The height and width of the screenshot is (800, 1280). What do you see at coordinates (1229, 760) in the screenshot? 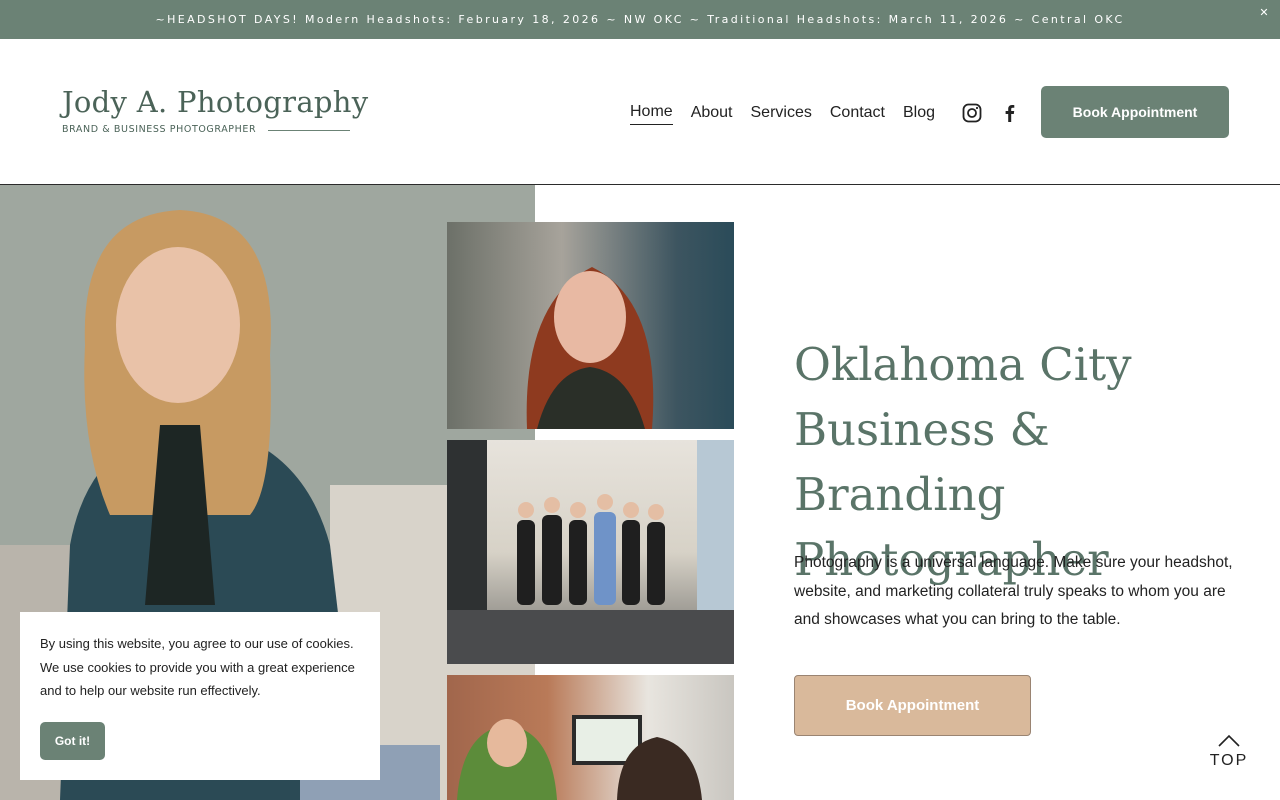
I see `back-to-top-label: TOP` at bounding box center [1229, 760].